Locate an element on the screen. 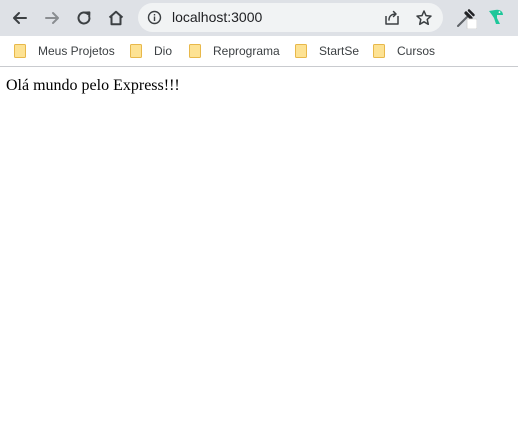  bookmark-reprograma: Reprograma is located at coordinates (234, 51).